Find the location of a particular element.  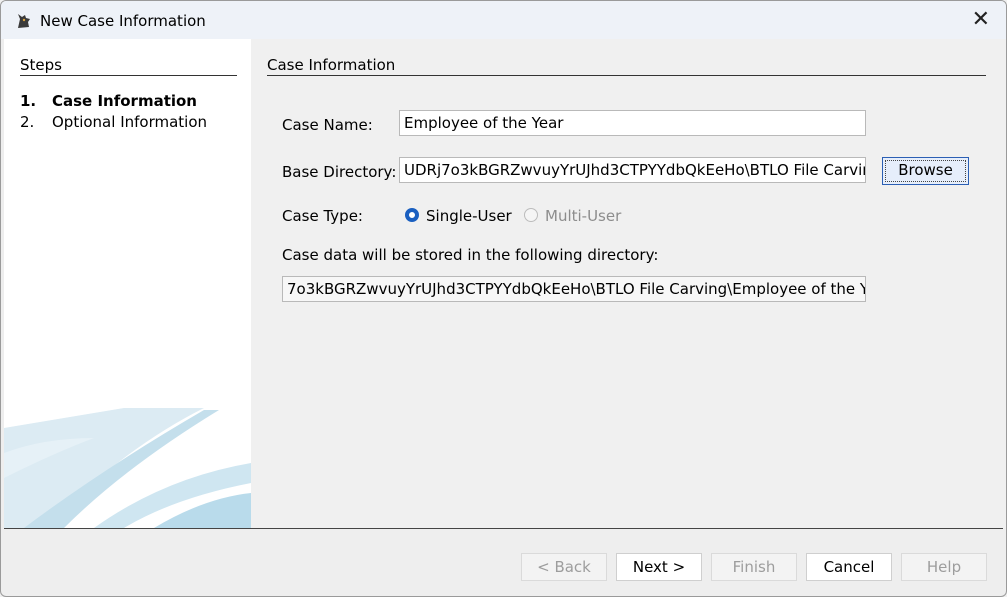

step-label: Optional Information is located at coordinates (130, 122).